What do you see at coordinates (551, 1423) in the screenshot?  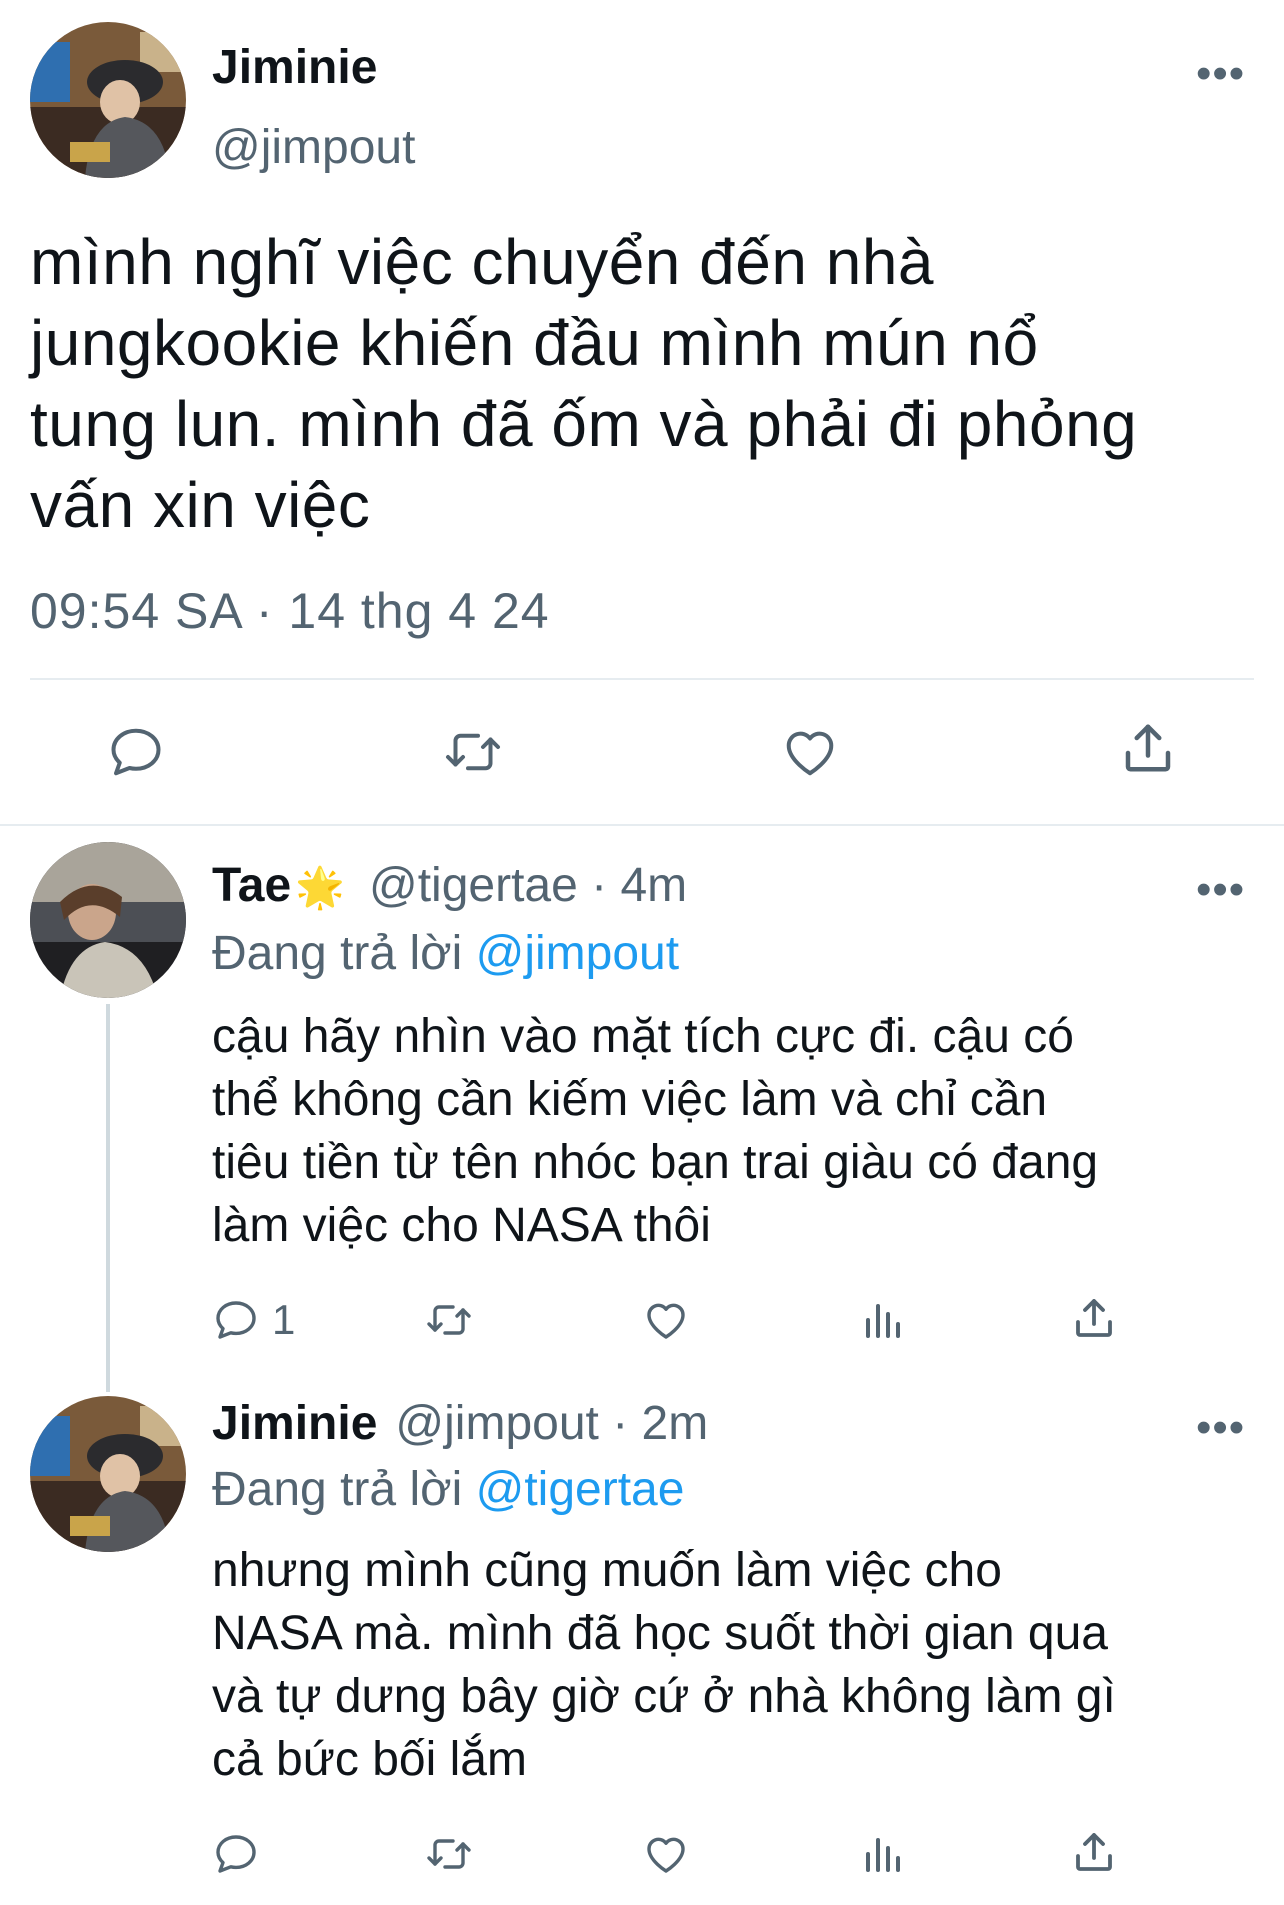 I see `handle-time: @jimpout · 2m` at bounding box center [551, 1423].